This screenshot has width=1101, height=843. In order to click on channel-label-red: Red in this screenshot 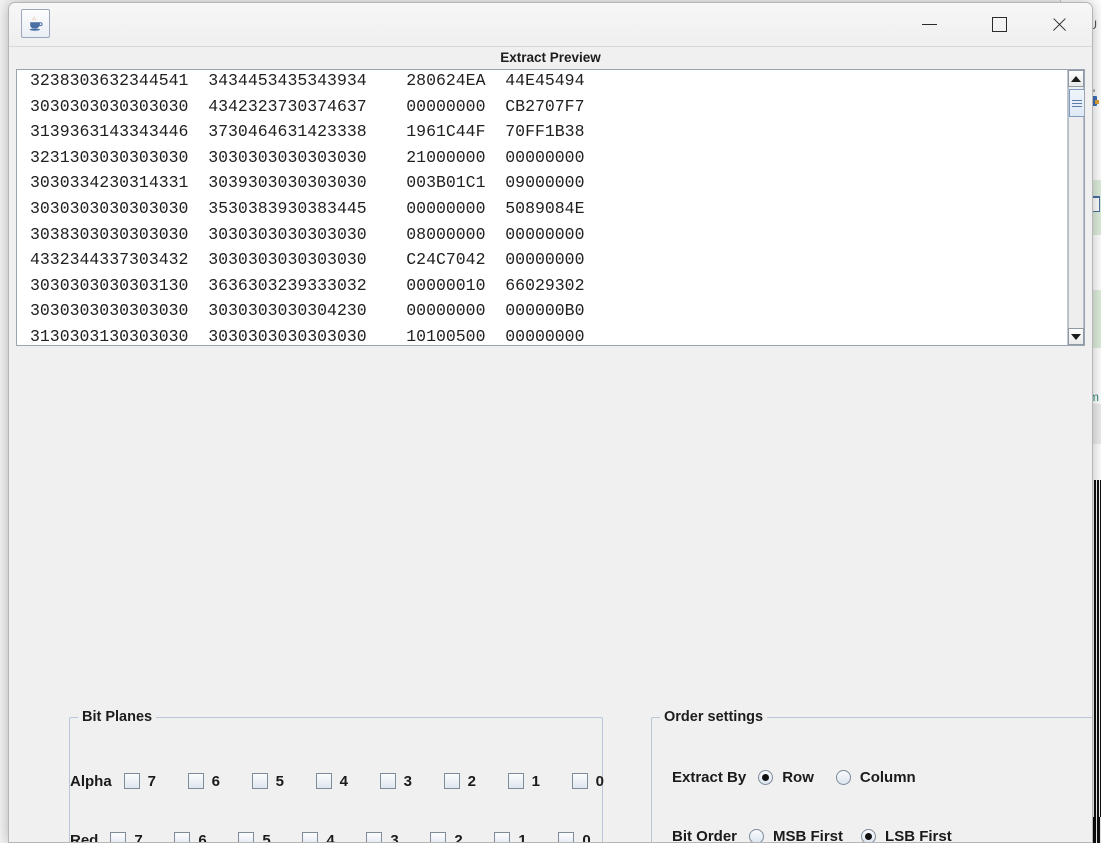, I will do `click(84, 837)`.